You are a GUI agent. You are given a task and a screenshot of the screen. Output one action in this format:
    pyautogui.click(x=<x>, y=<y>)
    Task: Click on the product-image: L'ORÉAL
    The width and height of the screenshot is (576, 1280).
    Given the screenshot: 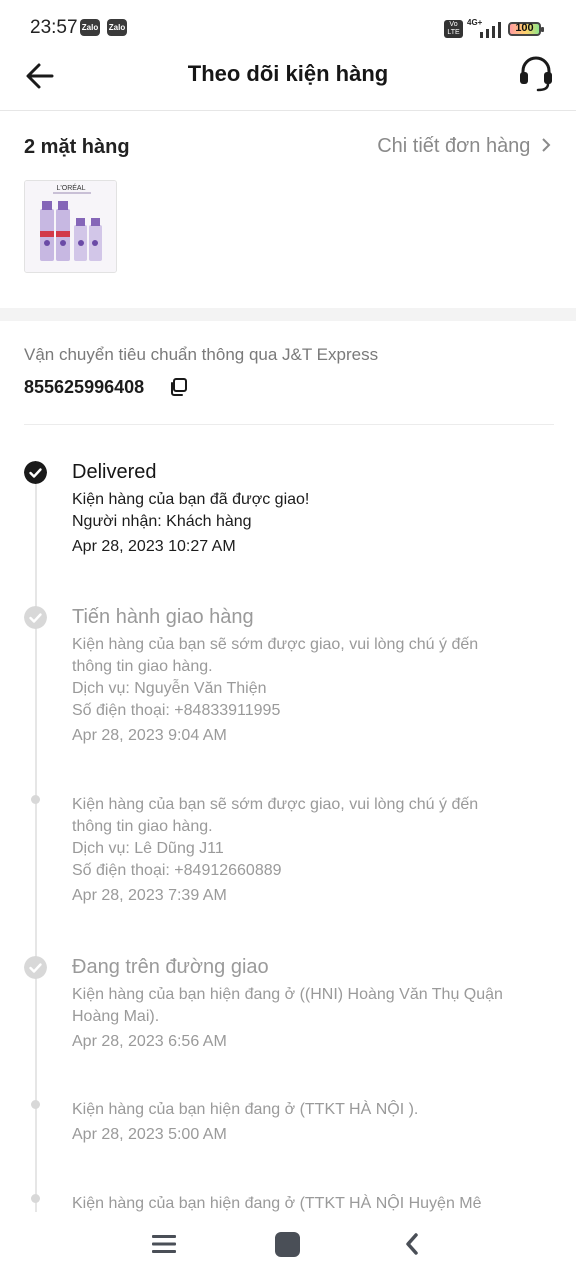 What is the action you would take?
    pyautogui.click(x=70, y=226)
    